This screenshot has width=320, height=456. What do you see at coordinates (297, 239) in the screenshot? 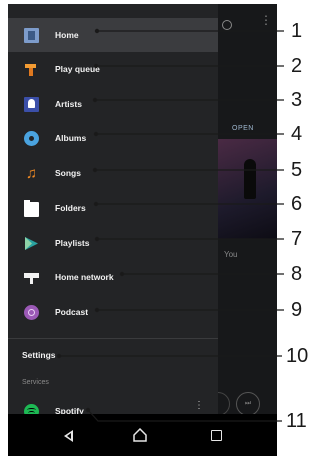
I see `callout-number: 7` at bounding box center [297, 239].